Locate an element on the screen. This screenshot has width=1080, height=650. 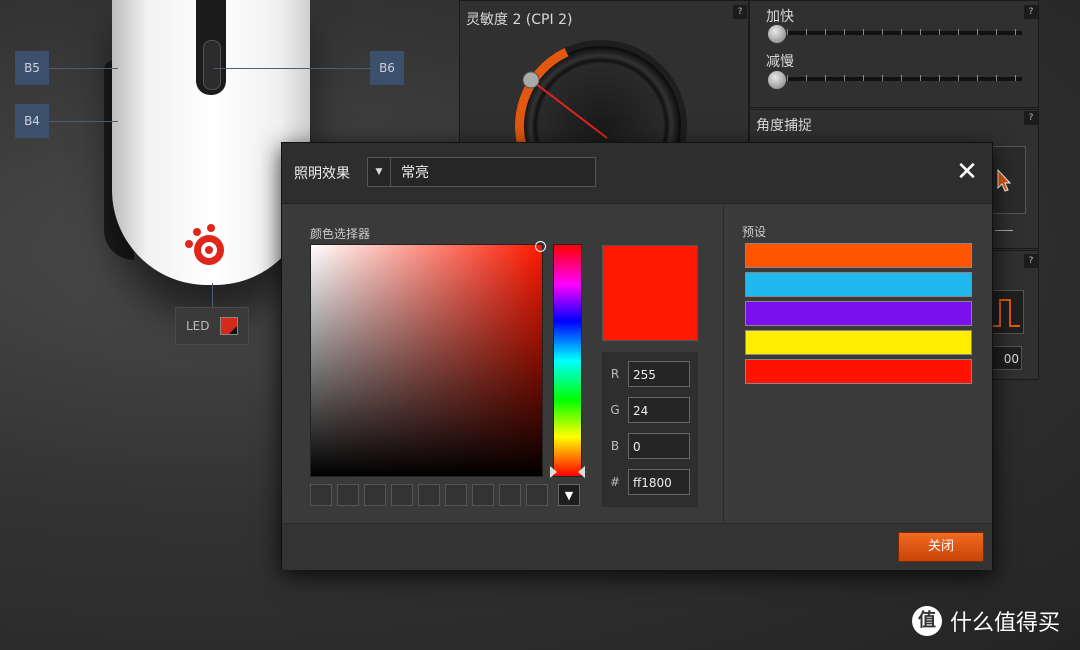
led-zone-button: LED is located at coordinates (212, 326).